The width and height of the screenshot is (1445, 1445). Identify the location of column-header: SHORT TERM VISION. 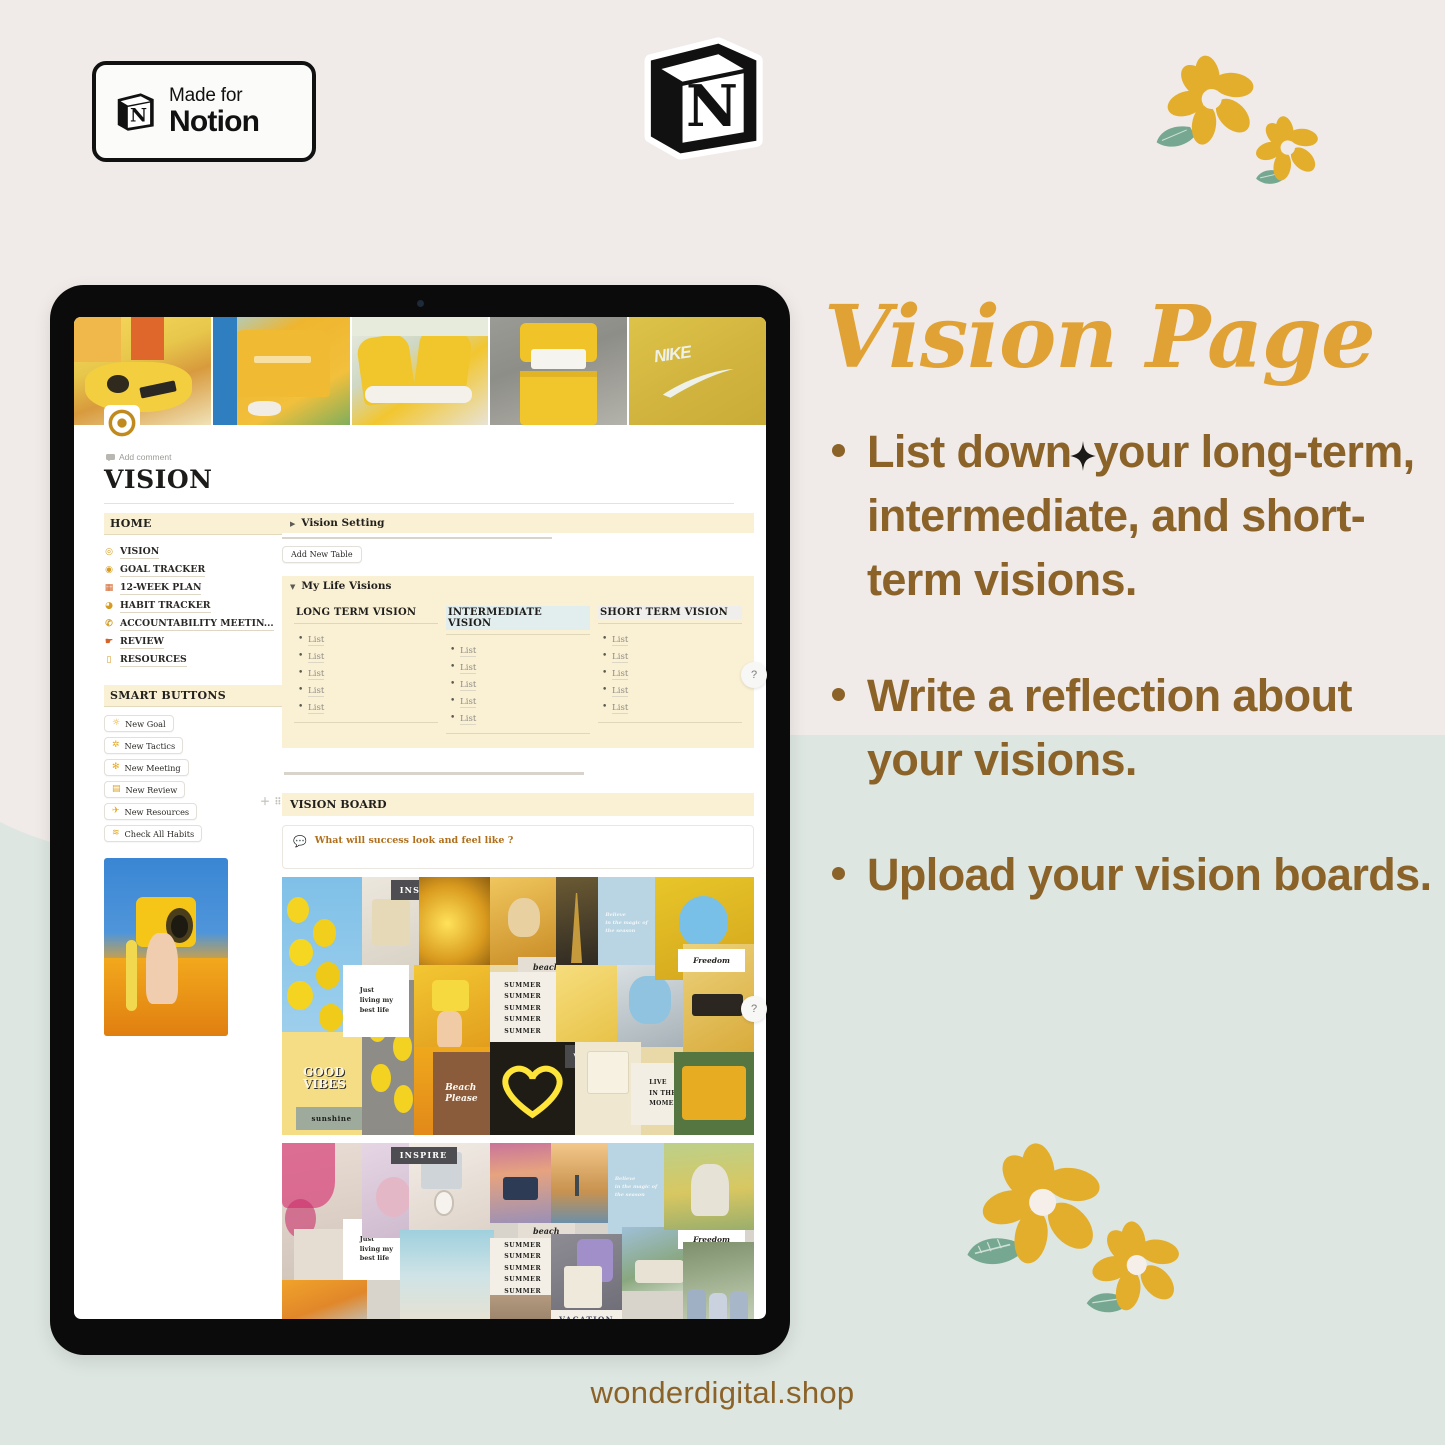
(670, 612).